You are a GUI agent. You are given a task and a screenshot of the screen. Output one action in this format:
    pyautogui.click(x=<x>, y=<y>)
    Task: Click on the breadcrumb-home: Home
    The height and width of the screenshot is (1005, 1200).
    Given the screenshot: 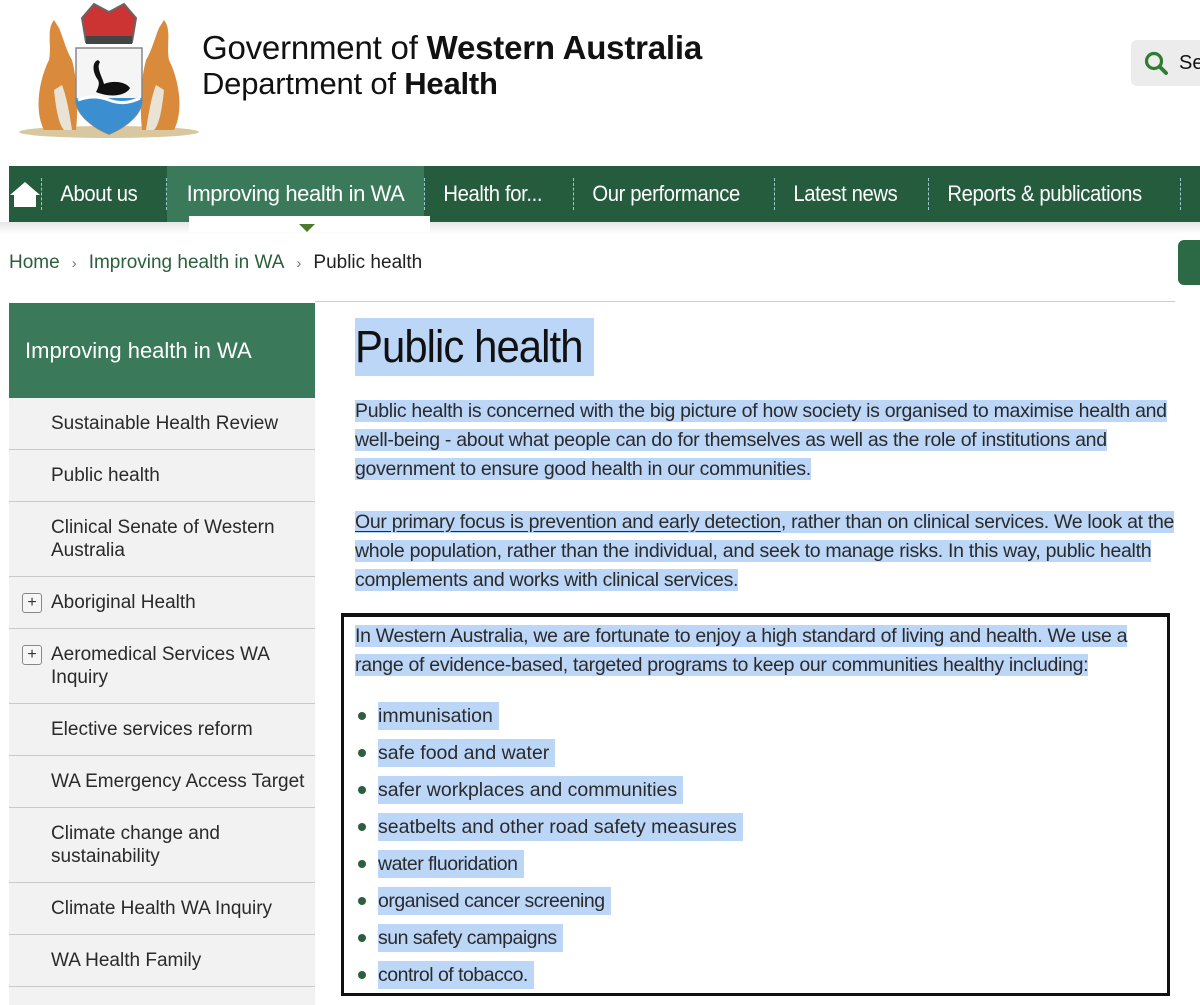 What is the action you would take?
    pyautogui.click(x=34, y=263)
    